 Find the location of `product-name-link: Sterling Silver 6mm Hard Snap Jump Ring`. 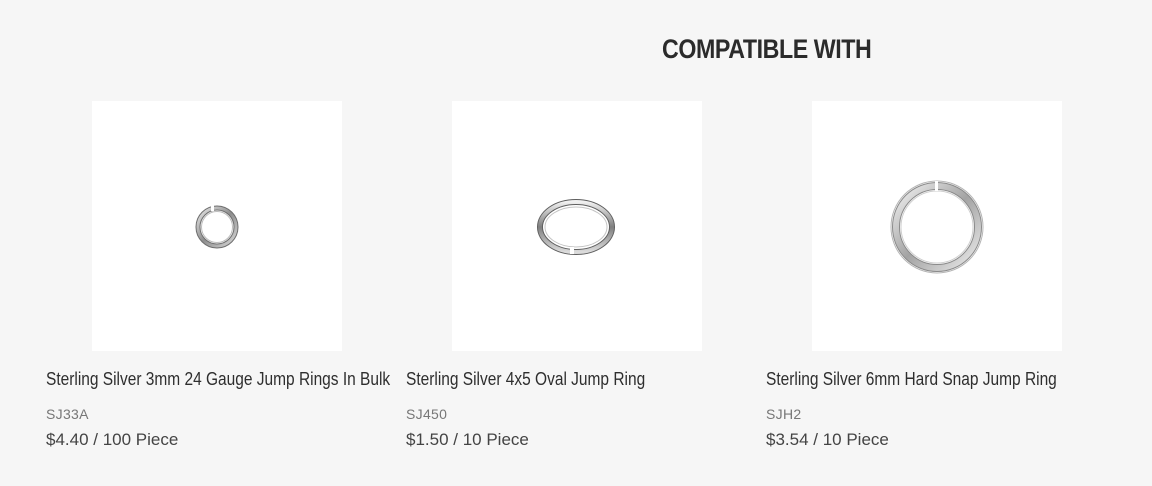

product-name-link: Sterling Silver 6mm Hard Snap Jump Ring is located at coordinates (911, 379).